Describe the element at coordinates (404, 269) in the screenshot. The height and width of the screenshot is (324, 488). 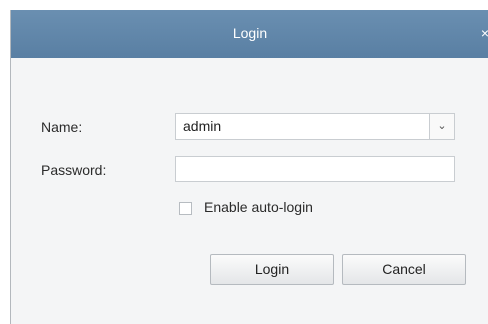
I see `cancel-button: Cancel` at that location.